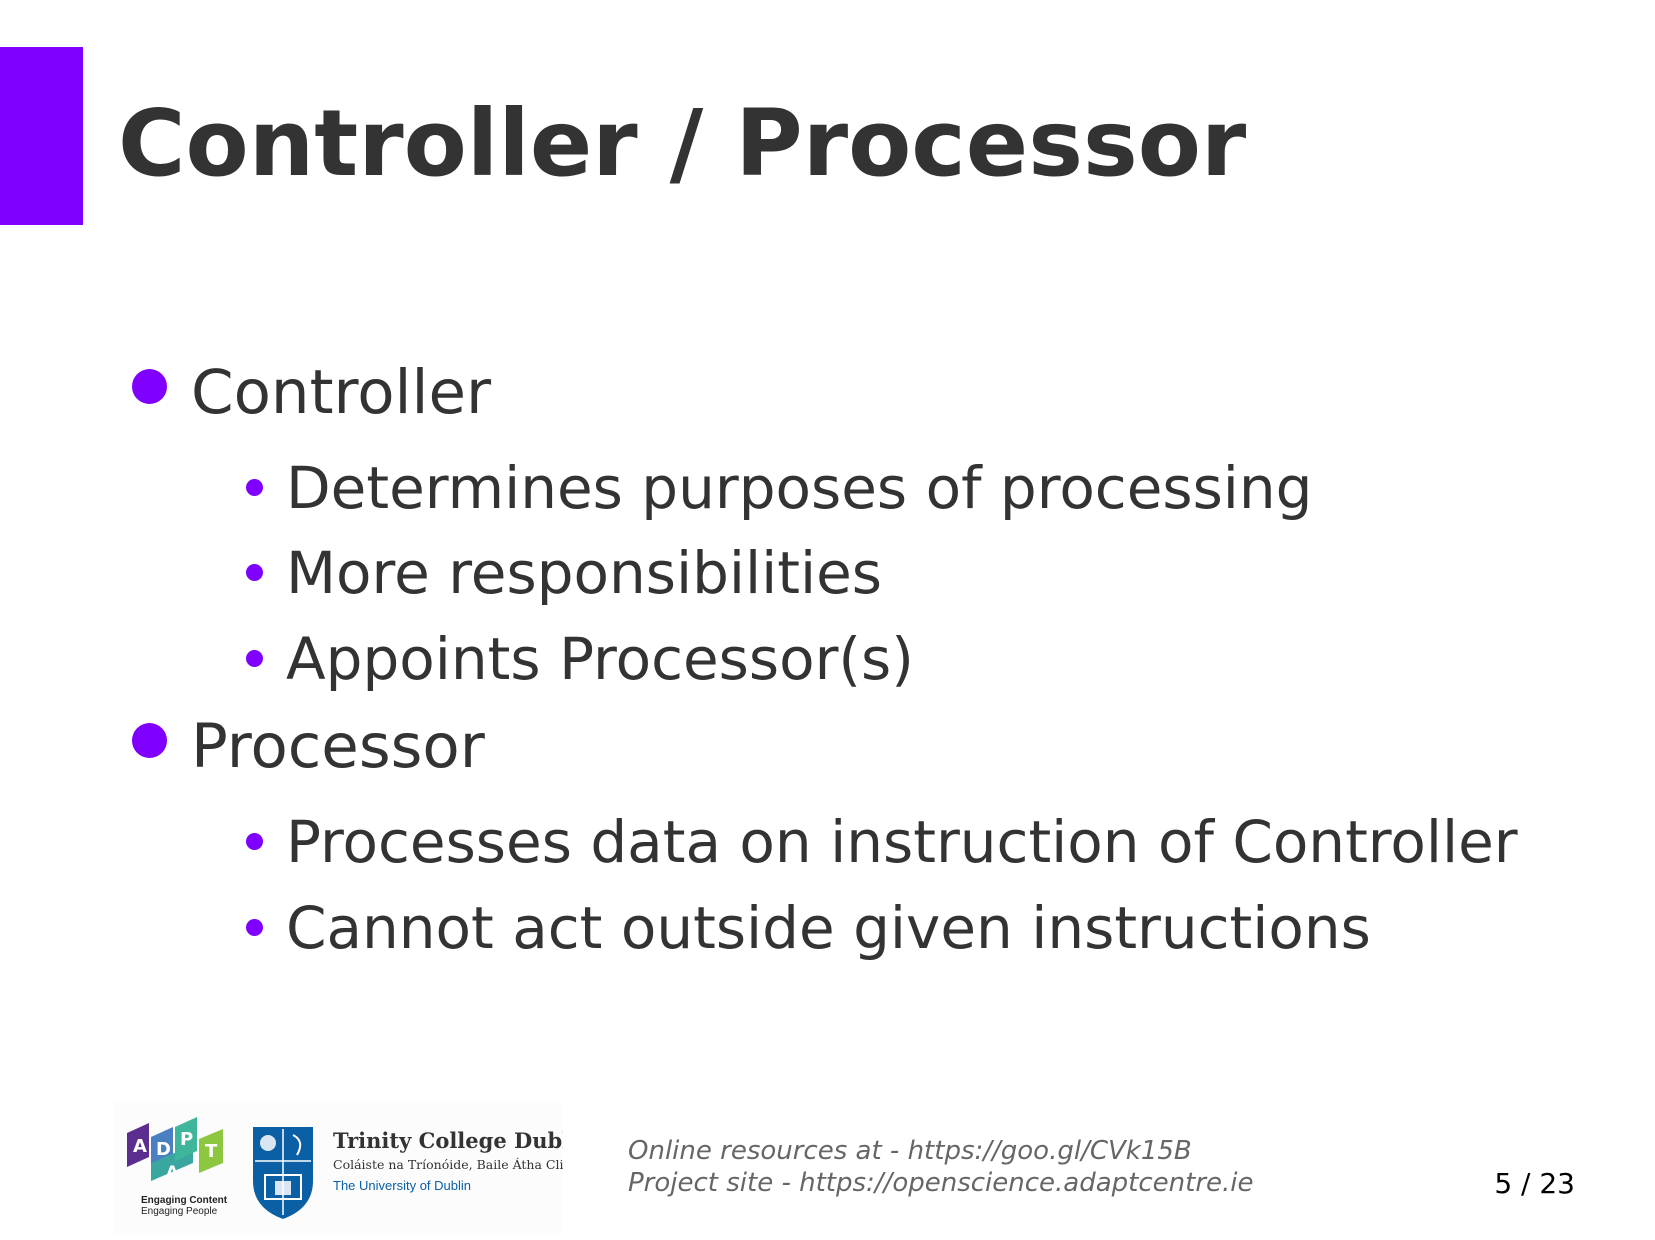 The width and height of the screenshot is (1655, 1240). Describe the element at coordinates (600, 659) in the screenshot. I see `sub-bullet-item: Appoints Processor(s)` at that location.